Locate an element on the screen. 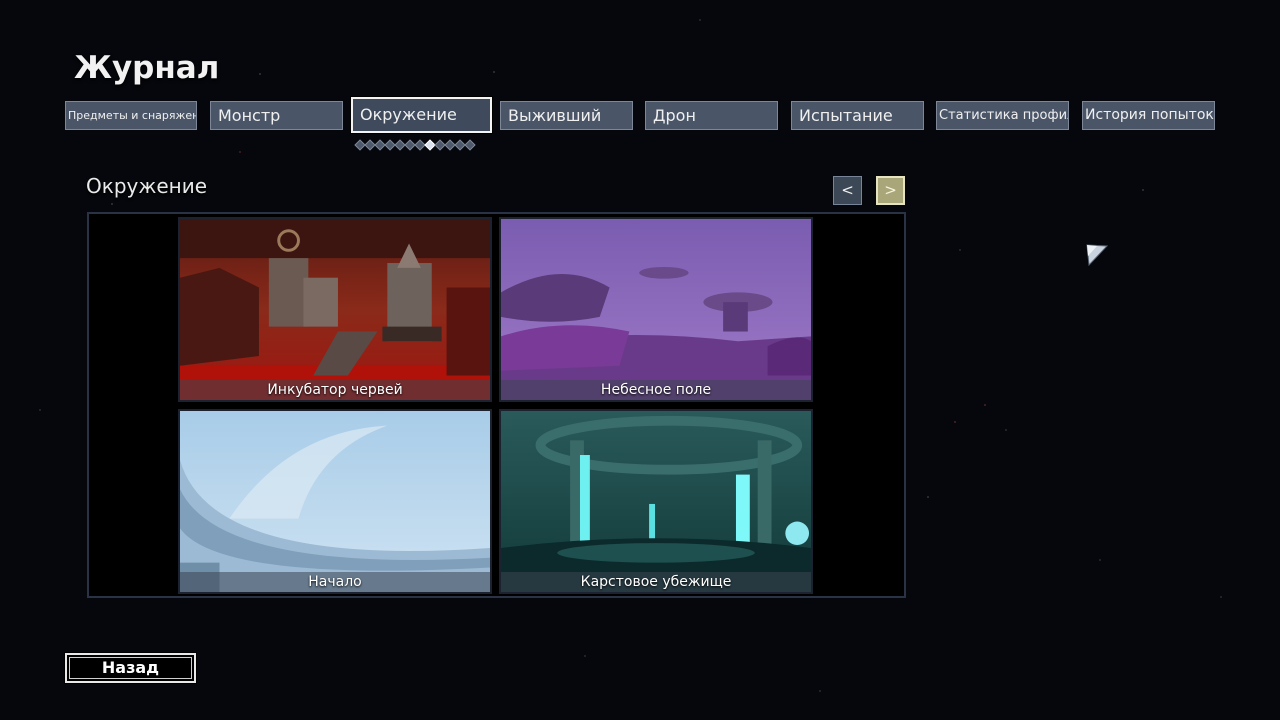 This screenshot has width=1280, height=720. next-page-button: > is located at coordinates (890, 190).